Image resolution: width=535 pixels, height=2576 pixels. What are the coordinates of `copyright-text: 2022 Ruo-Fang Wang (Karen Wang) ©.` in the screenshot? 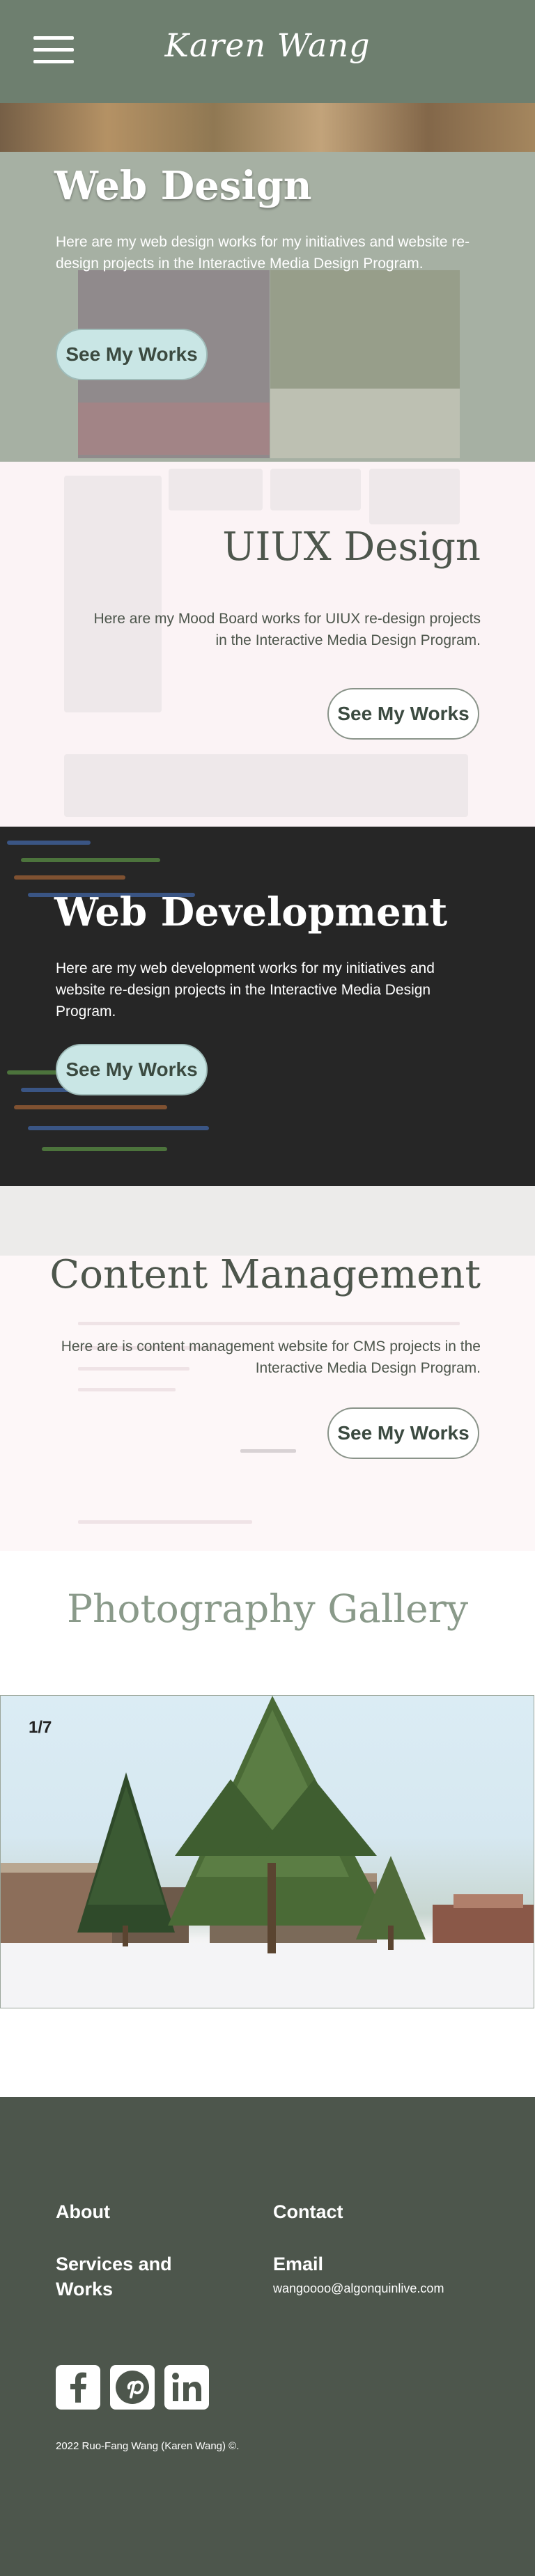 It's located at (148, 2446).